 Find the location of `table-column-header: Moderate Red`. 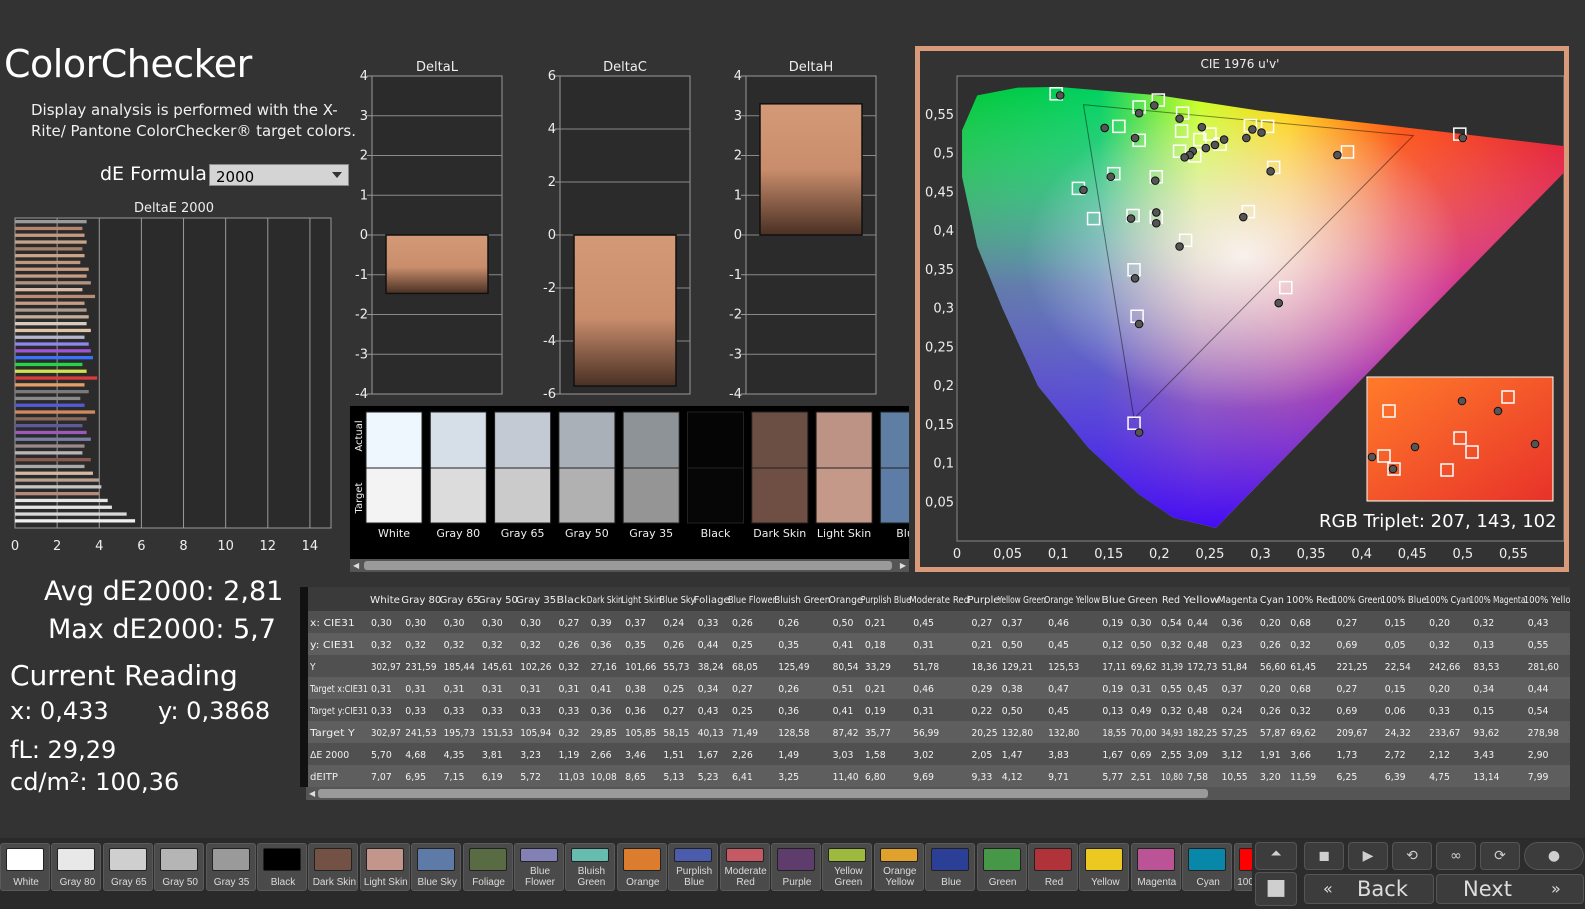

table-column-header: Moderate Red is located at coordinates (939, 600).